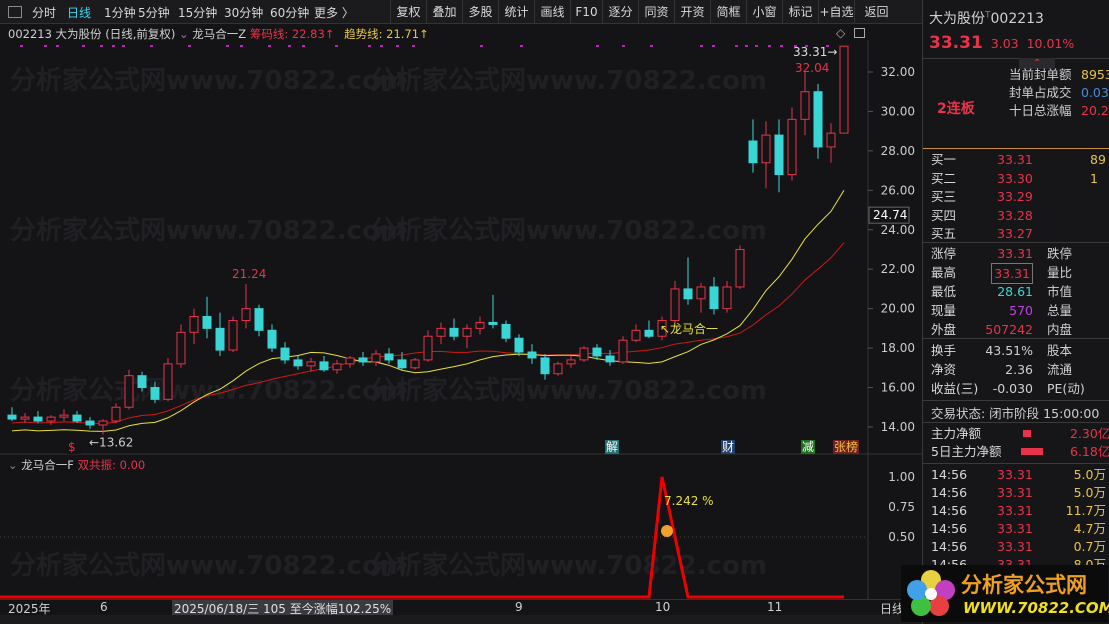  Describe the element at coordinates (408, 12) in the screenshot. I see `toolbar-button-0: 复权` at that location.